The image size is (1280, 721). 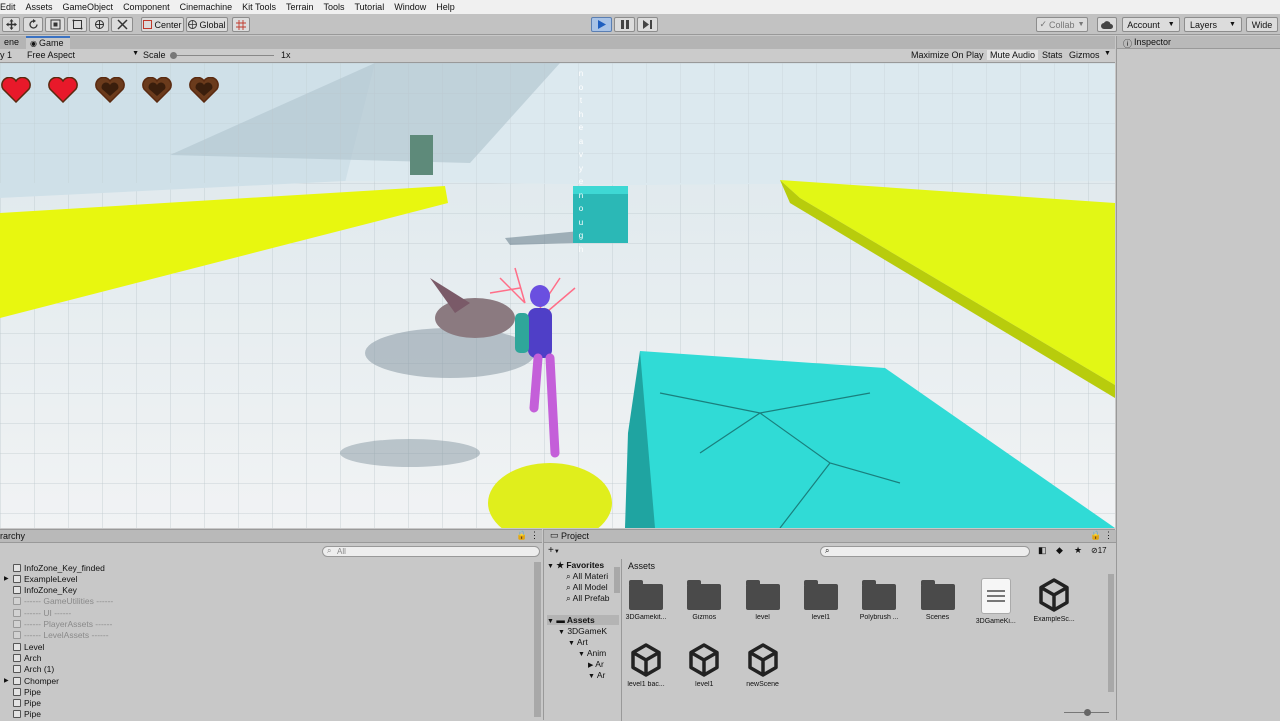 What do you see at coordinates (146, 7) in the screenshot?
I see `menu-component: Component` at bounding box center [146, 7].